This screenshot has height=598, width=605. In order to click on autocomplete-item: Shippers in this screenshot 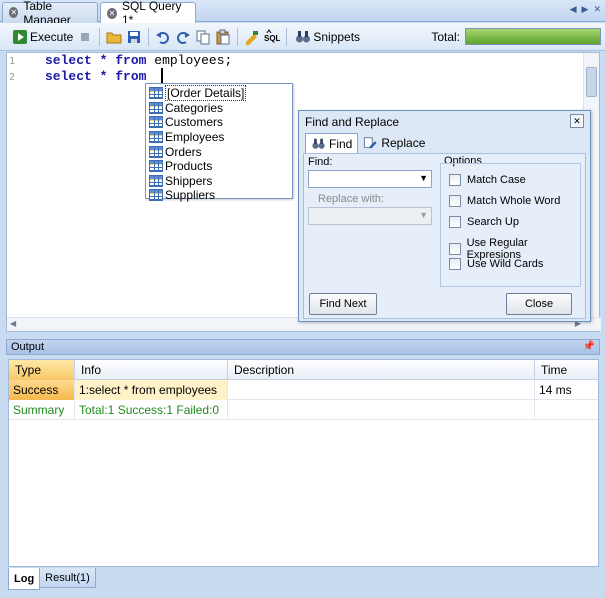, I will do `click(219, 181)`.